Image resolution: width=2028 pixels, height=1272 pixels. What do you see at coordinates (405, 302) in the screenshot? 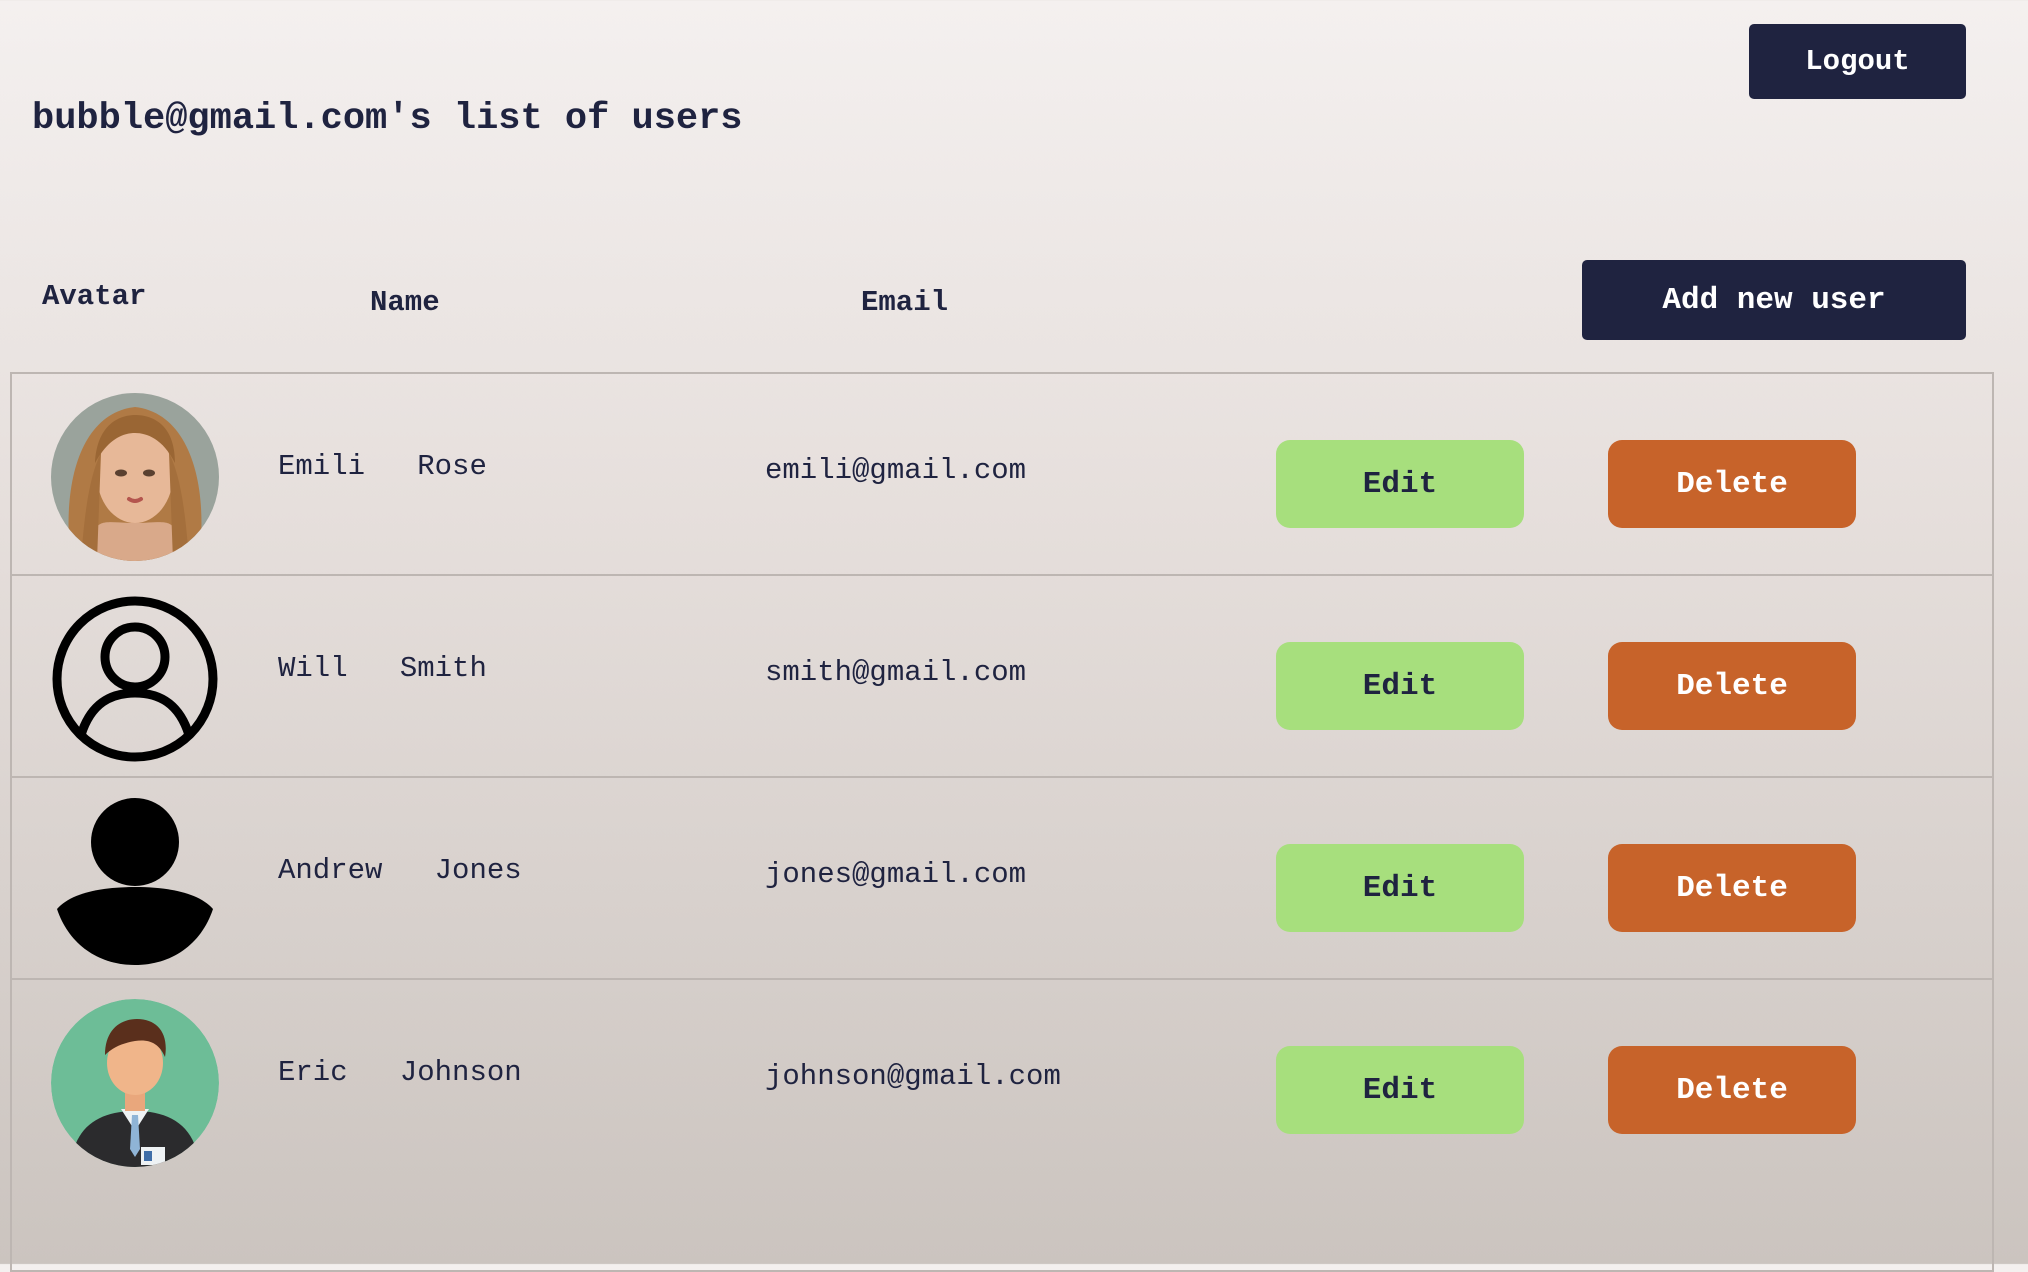
I see `column-header-name: Name` at bounding box center [405, 302].